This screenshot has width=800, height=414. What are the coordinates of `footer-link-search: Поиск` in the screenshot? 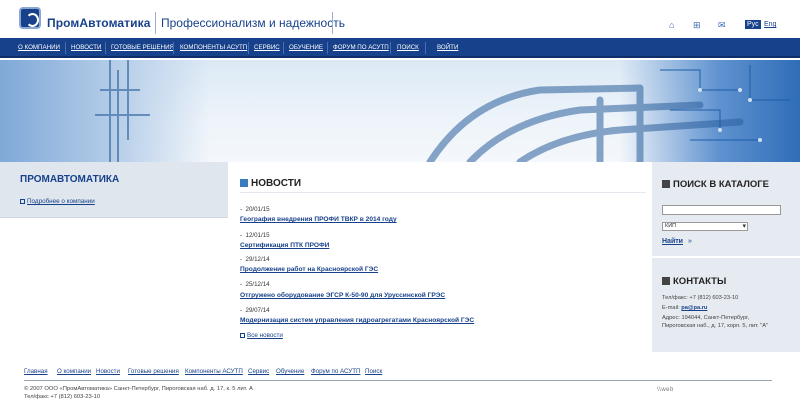 It's located at (373, 371).